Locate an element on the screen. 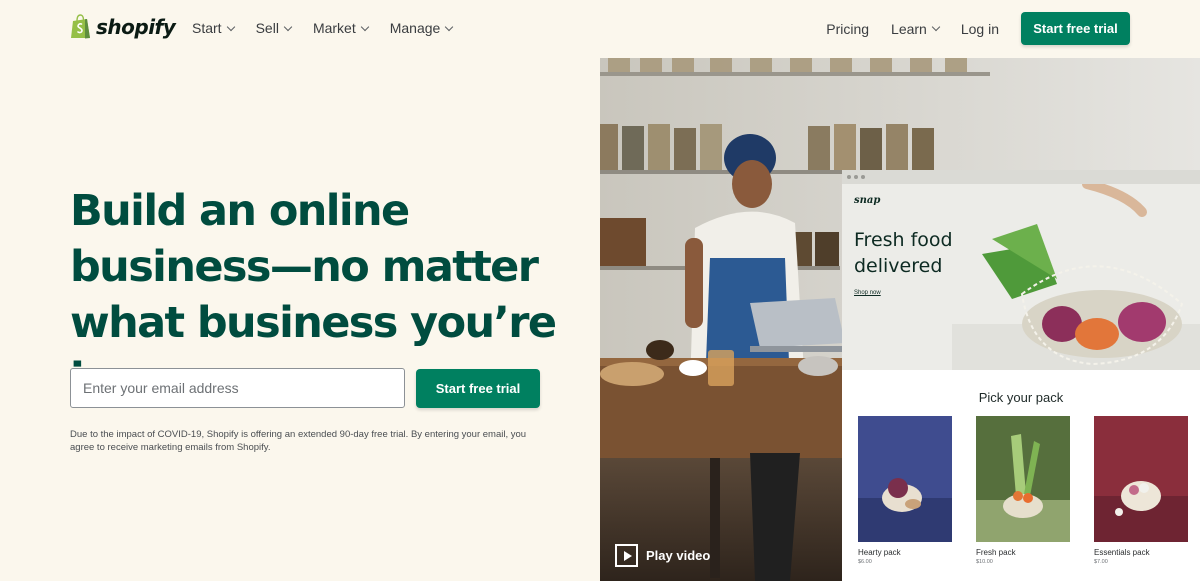  nav-item-label: Market is located at coordinates (334, 28).